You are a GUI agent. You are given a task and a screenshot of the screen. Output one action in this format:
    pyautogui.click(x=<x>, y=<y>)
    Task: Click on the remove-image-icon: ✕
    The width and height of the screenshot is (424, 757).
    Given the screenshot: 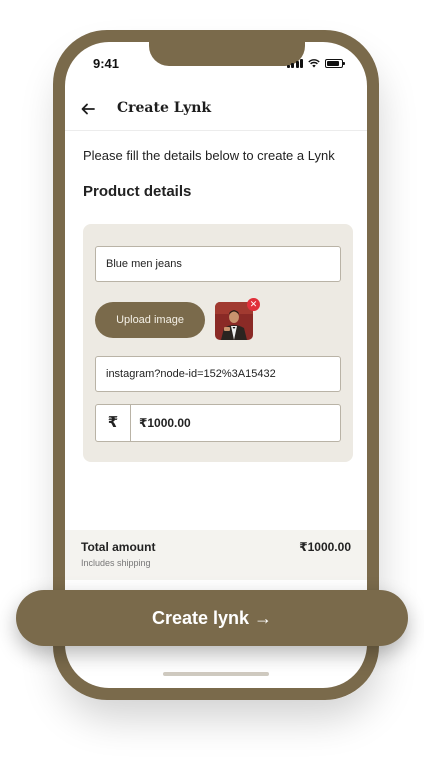 What is the action you would take?
    pyautogui.click(x=253, y=304)
    